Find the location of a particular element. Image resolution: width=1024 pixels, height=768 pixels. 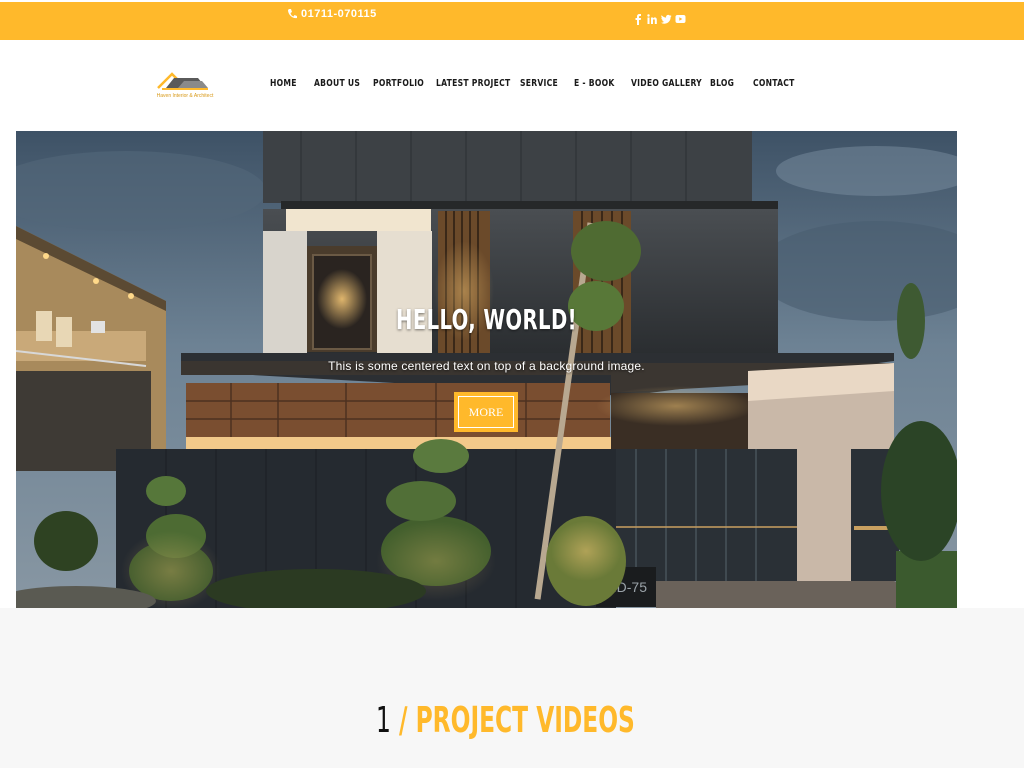

top-bar: 01711-070115 is located at coordinates (512, 20).